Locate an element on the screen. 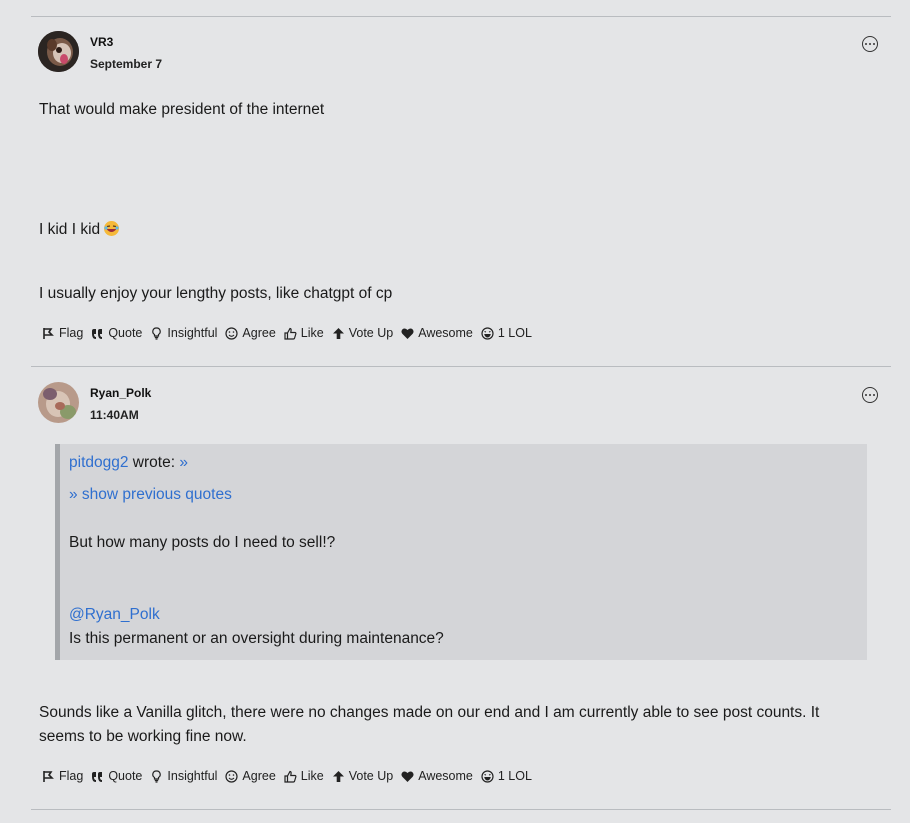 The width and height of the screenshot is (910, 823). quote-author-link: pitdogg2 is located at coordinates (98, 462).